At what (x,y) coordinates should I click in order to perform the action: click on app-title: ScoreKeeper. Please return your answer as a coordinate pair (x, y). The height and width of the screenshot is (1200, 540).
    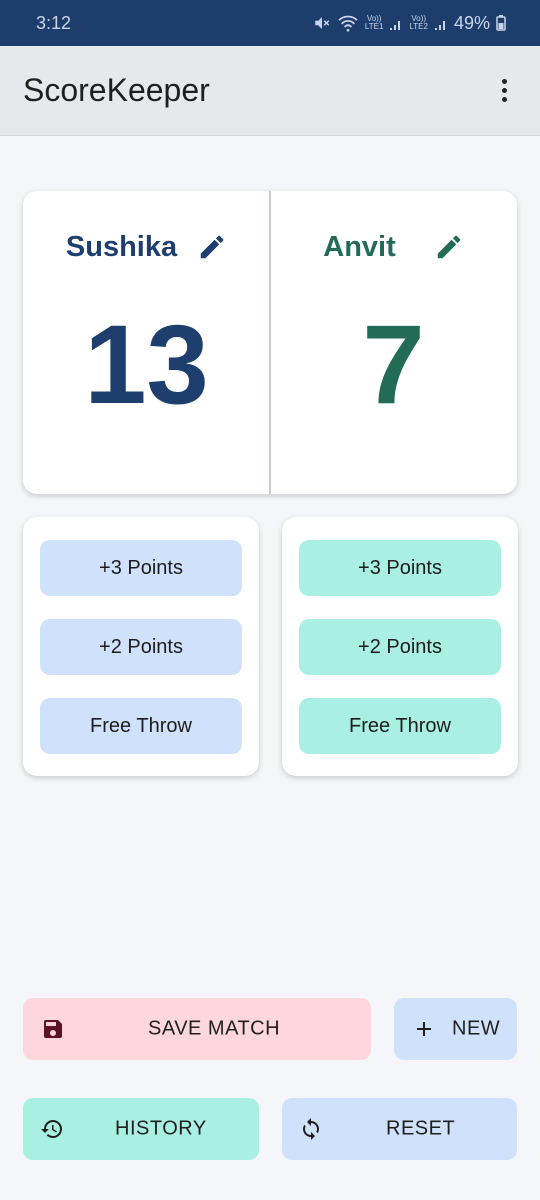
    Looking at the image, I should click on (116, 90).